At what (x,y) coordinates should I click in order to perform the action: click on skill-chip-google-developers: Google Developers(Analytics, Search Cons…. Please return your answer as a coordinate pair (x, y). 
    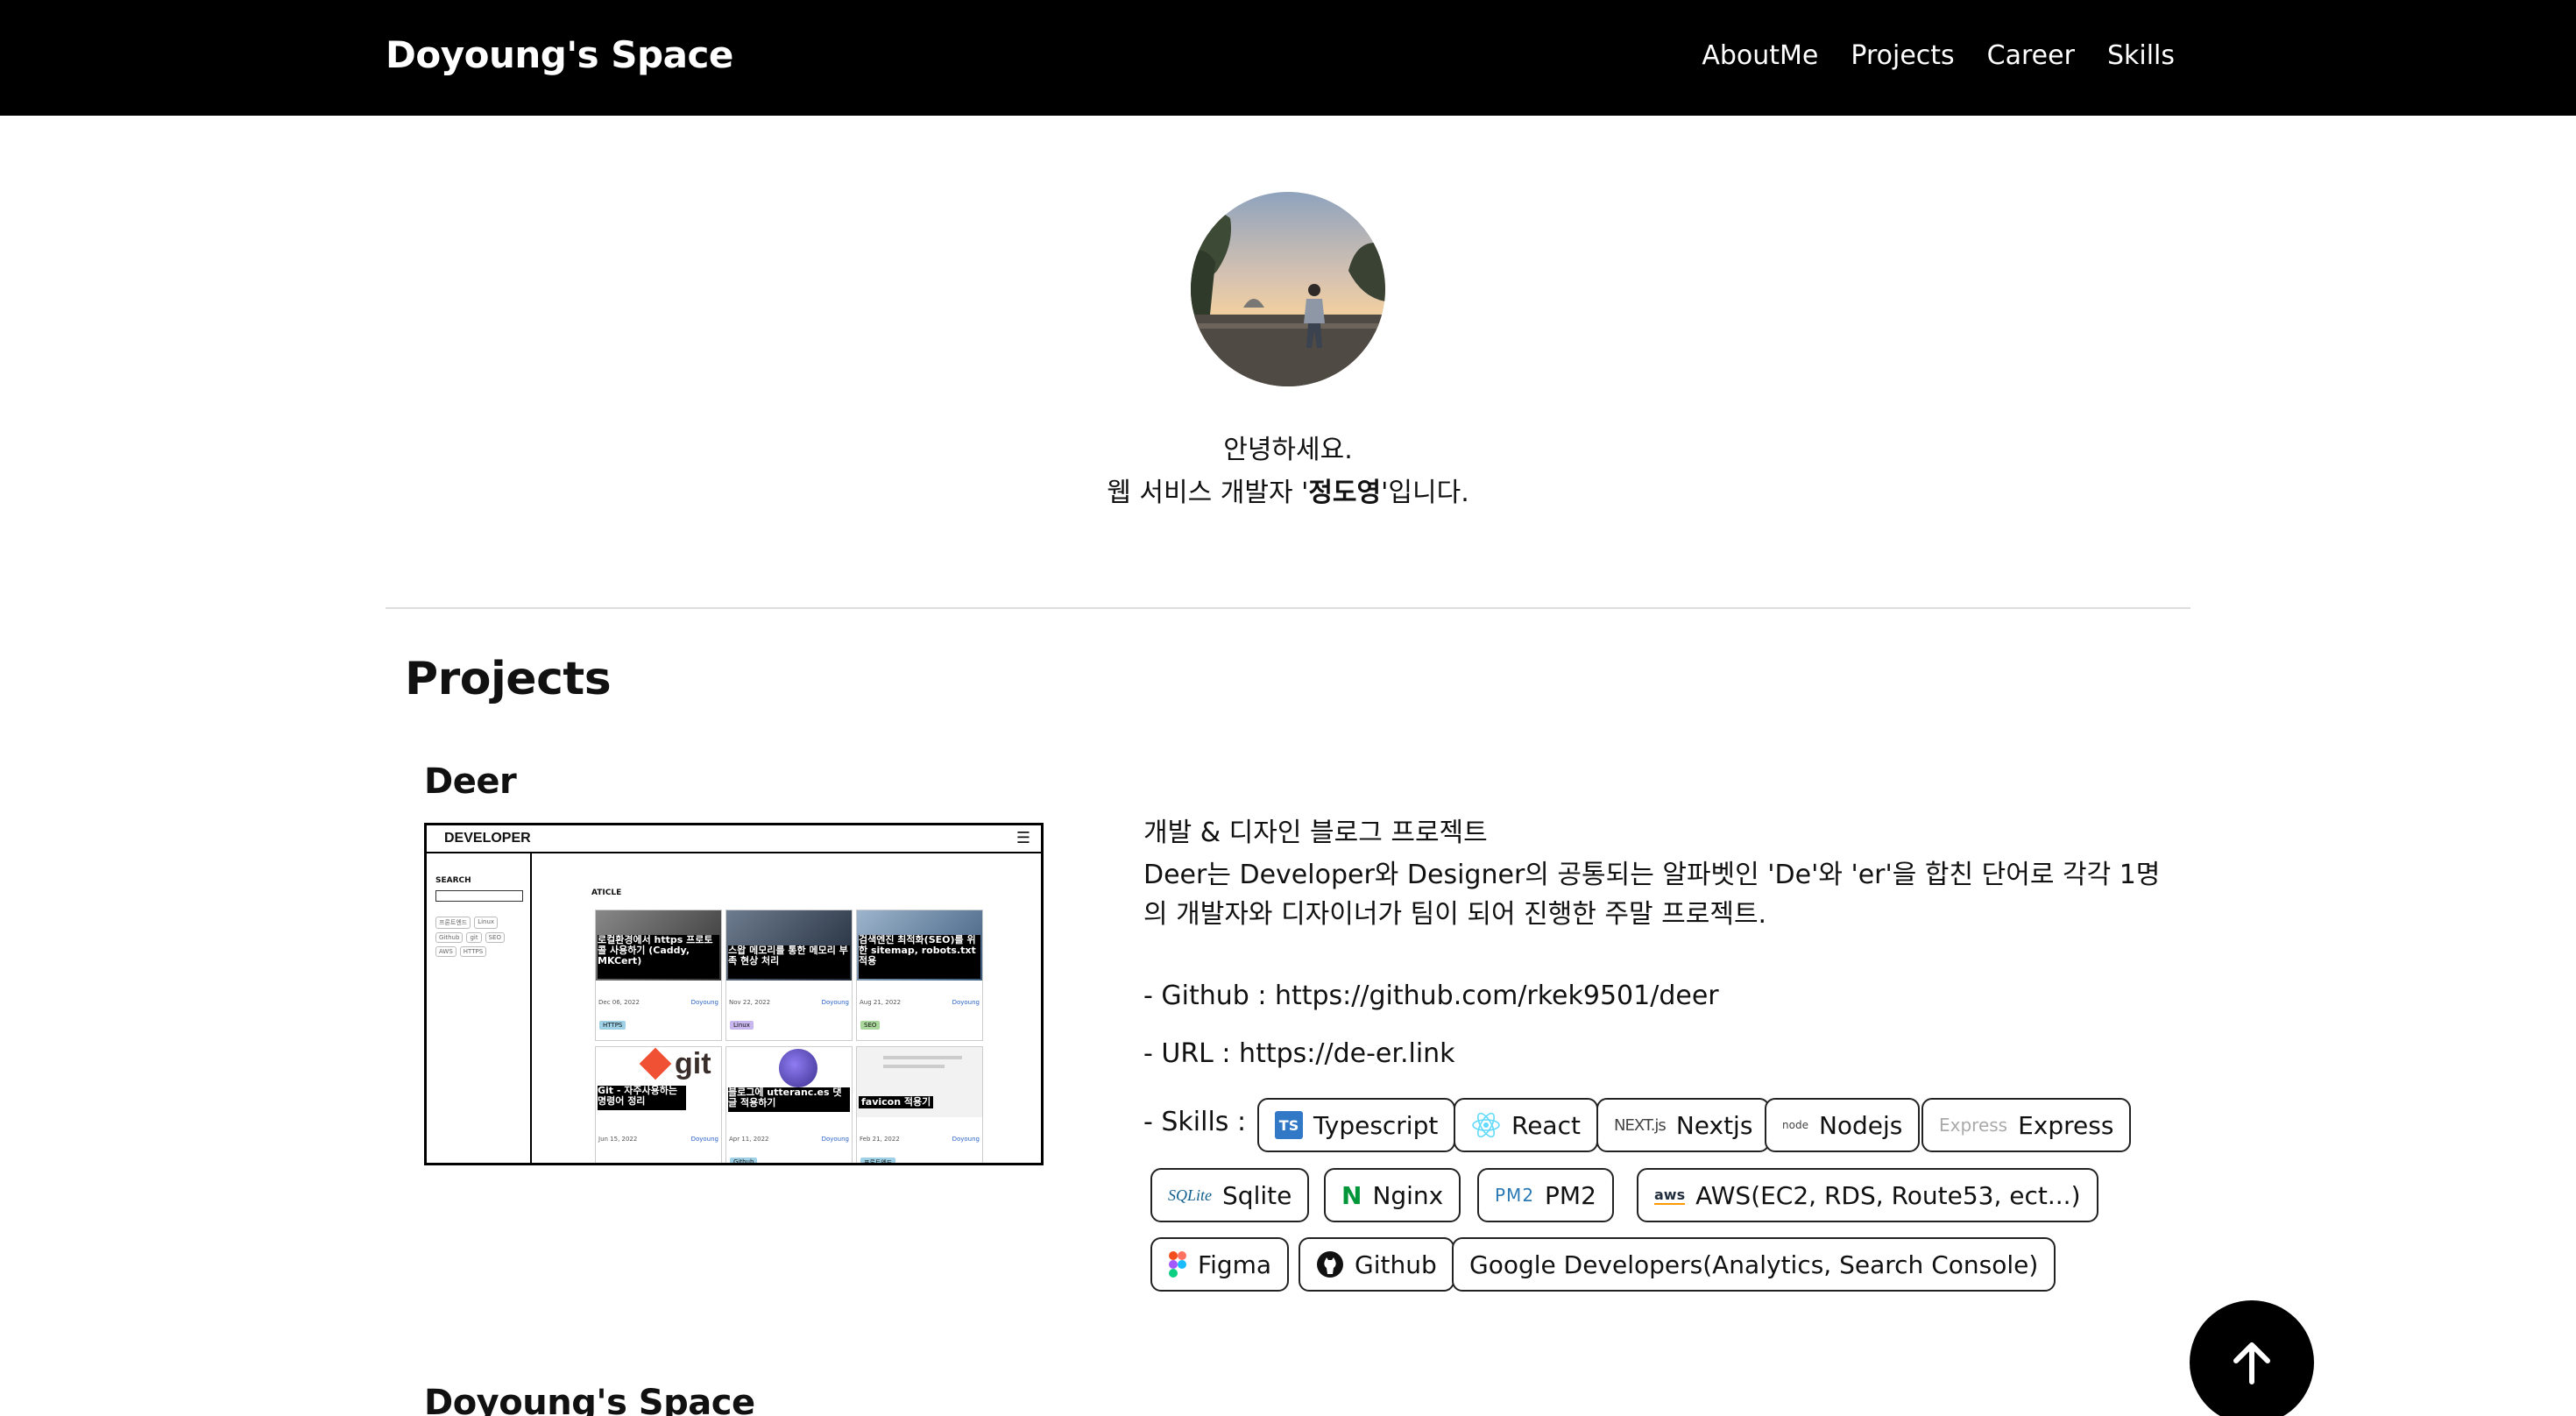
    Looking at the image, I should click on (1754, 1264).